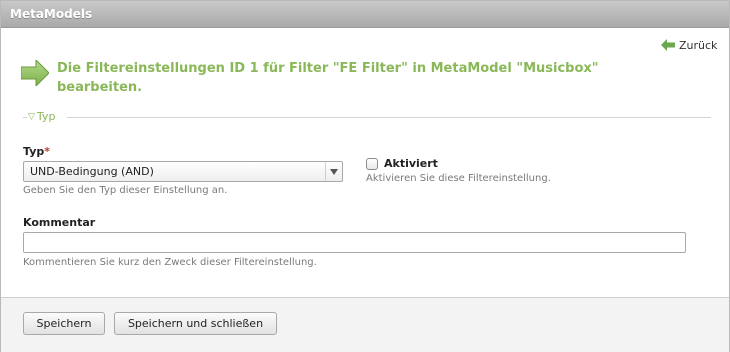 This screenshot has width=730, height=352. Describe the element at coordinates (365, 14) in the screenshot. I see `panel-header: MetaModels` at that location.